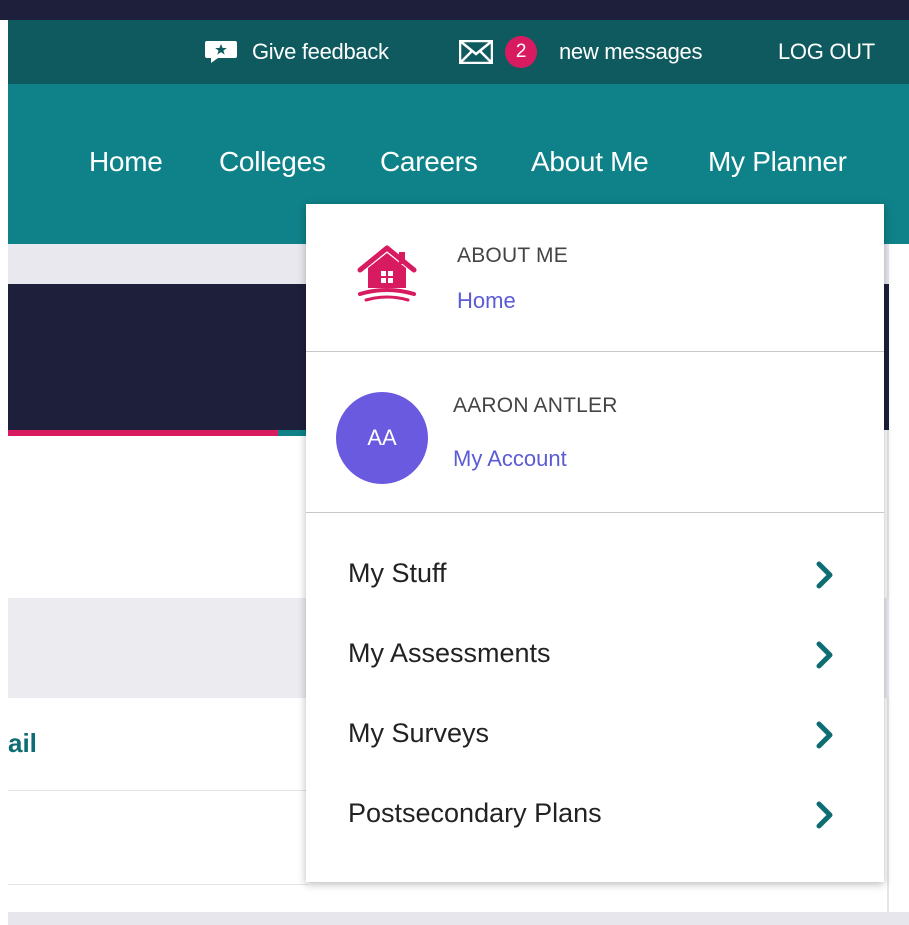  I want to click on about-me-heading: ABOUT ME, so click(512, 255).